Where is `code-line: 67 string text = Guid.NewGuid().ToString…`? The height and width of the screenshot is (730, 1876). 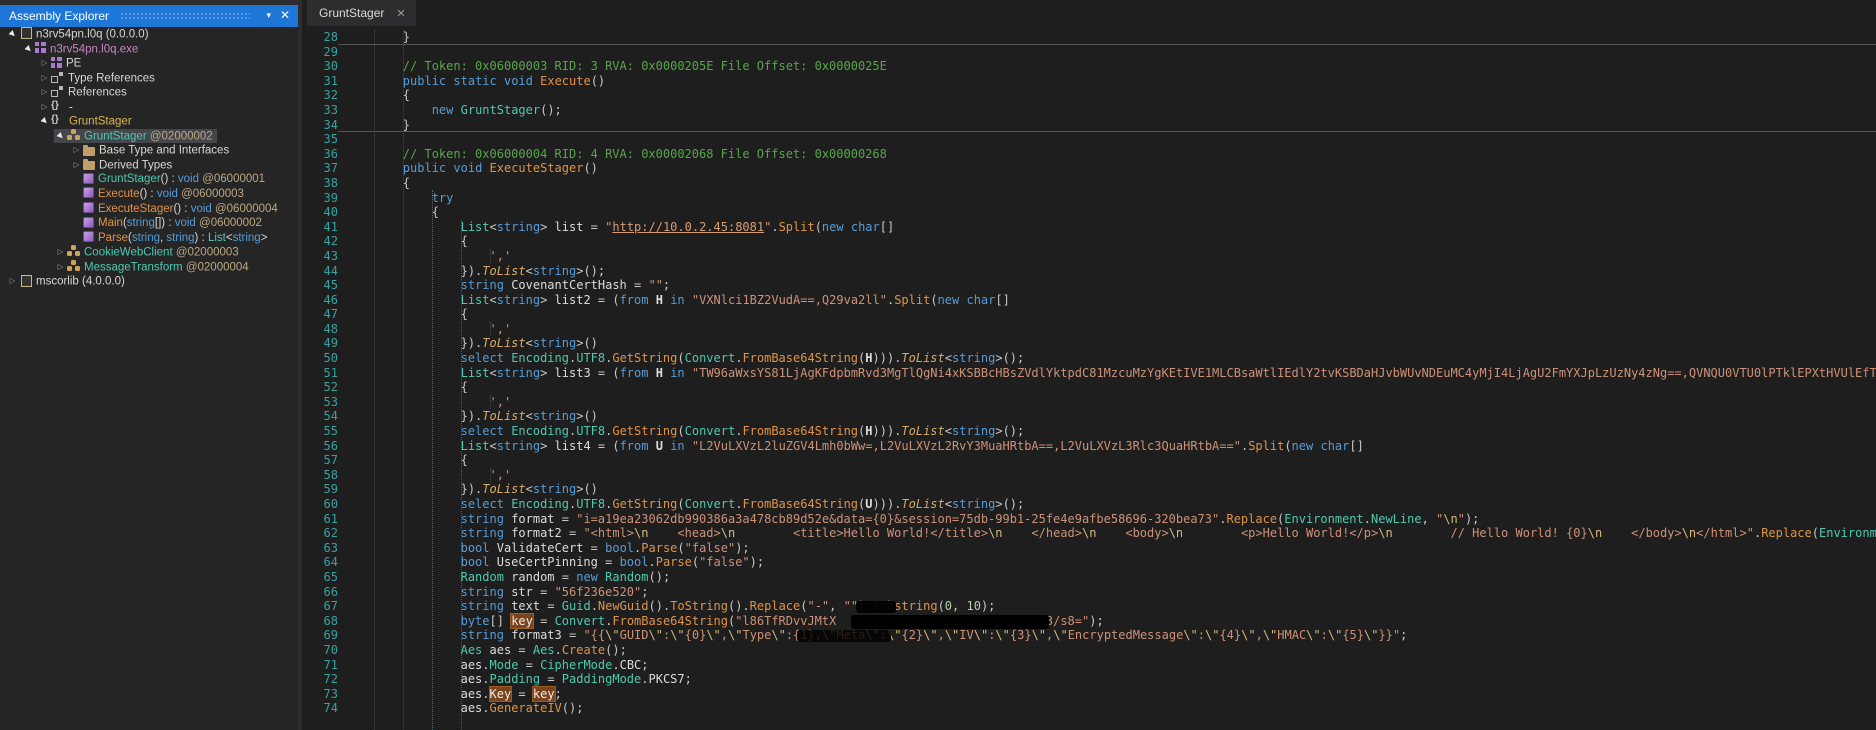
code-line: 67 string text = Guid.NewGuid().ToString… is located at coordinates (1089, 606).